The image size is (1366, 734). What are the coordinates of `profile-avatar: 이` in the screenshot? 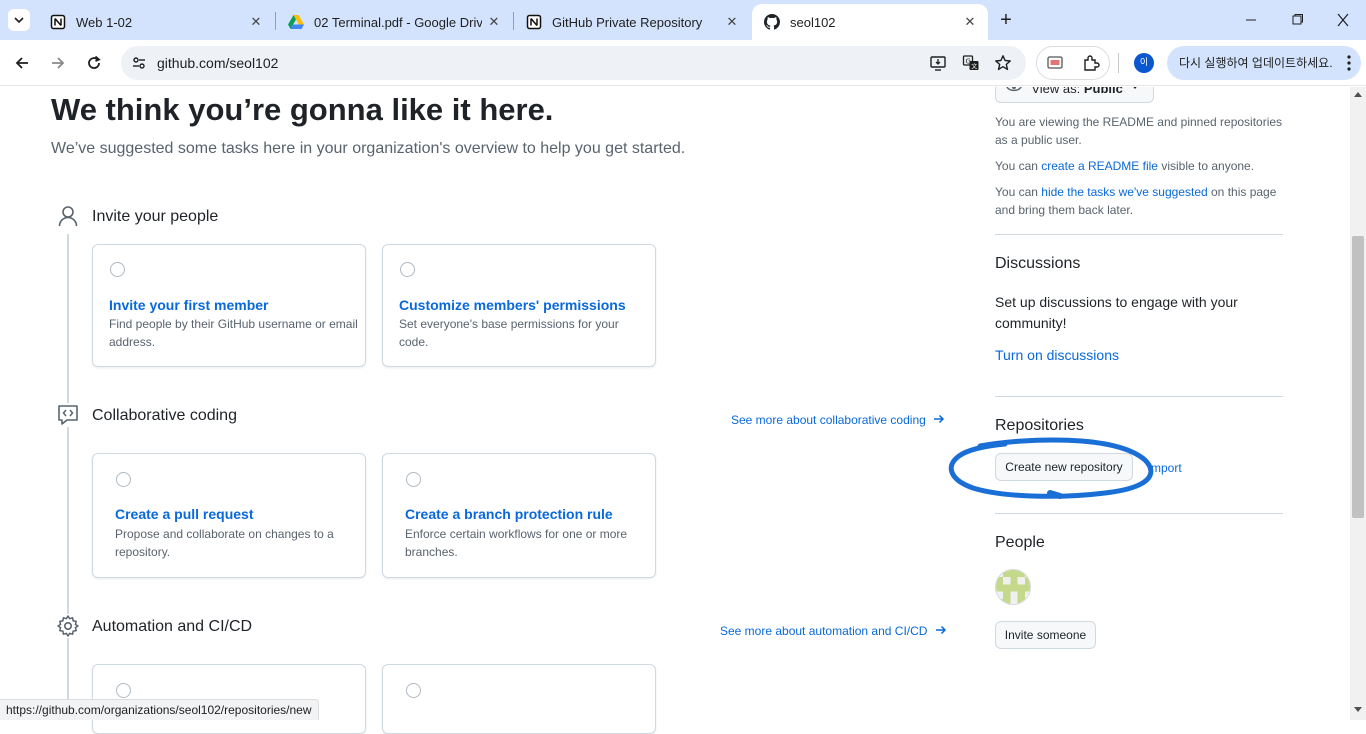 It's located at (1144, 63).